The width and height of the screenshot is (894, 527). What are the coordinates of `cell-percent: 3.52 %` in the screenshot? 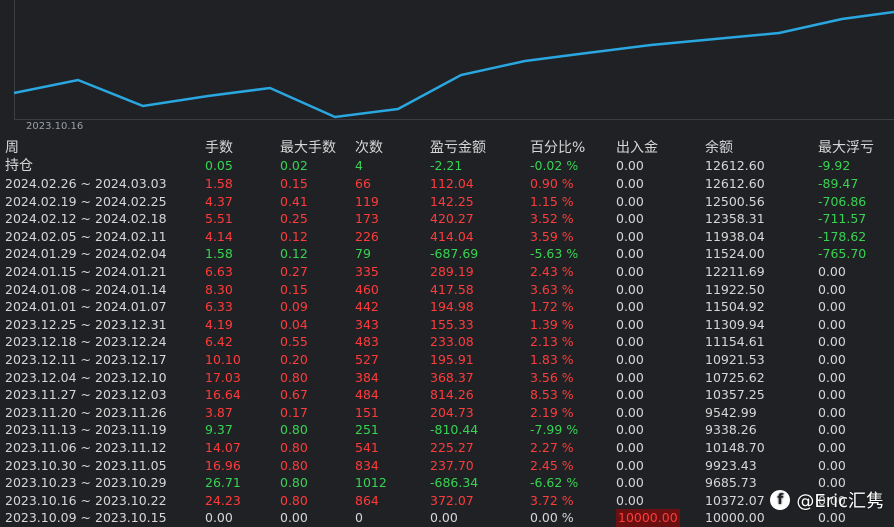 It's located at (552, 219).